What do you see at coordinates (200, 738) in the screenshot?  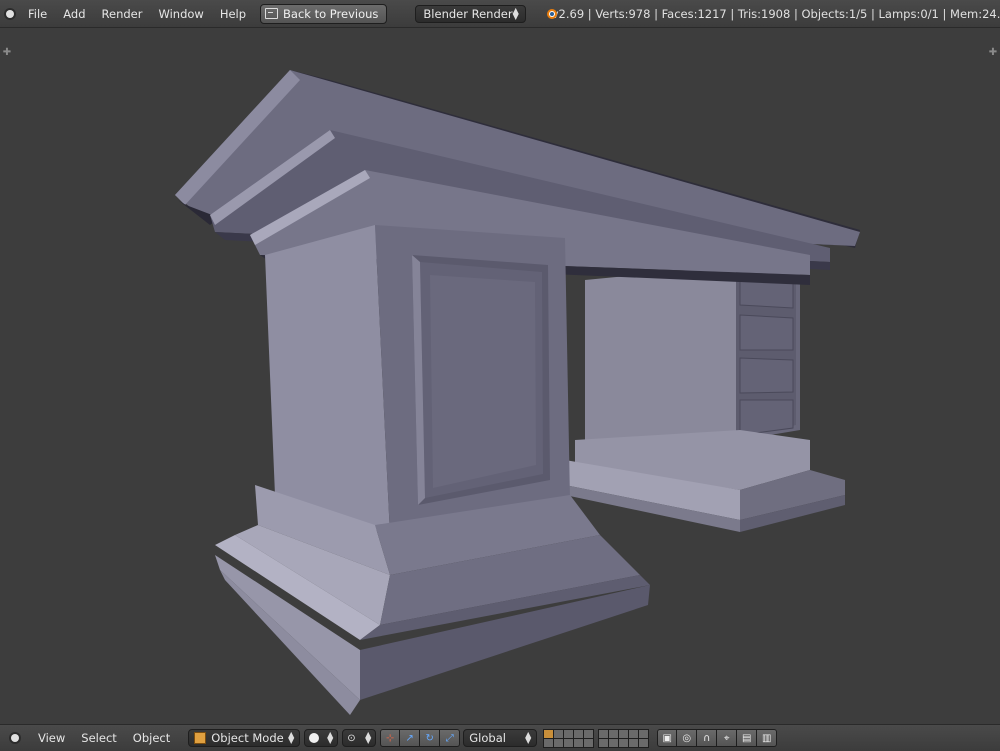 I see `object-mode-cube-icon` at bounding box center [200, 738].